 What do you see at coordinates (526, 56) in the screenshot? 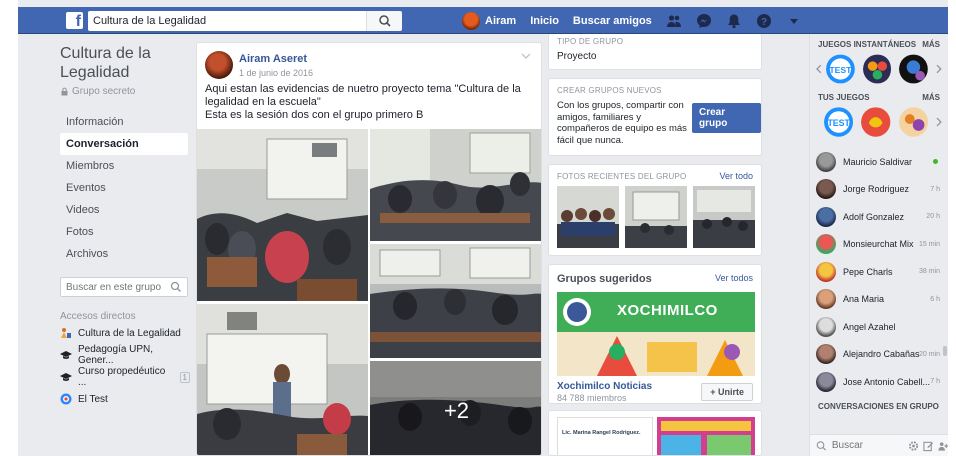
I see `post-options-chevron-down-icon` at bounding box center [526, 56].